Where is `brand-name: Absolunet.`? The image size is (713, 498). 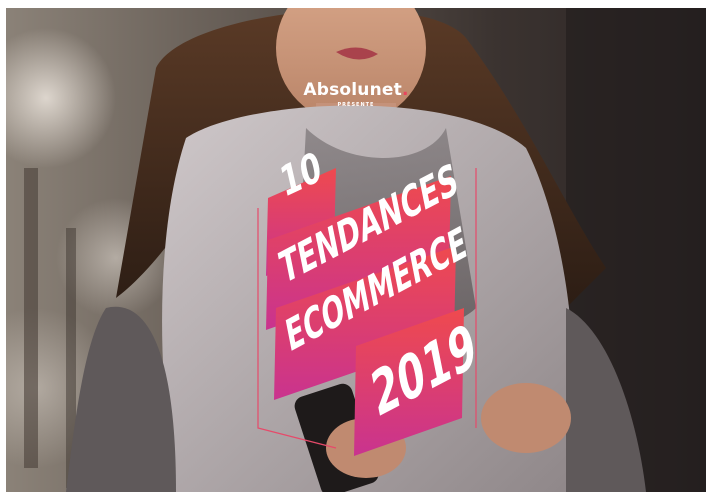 brand-name: Absolunet. is located at coordinates (356, 90).